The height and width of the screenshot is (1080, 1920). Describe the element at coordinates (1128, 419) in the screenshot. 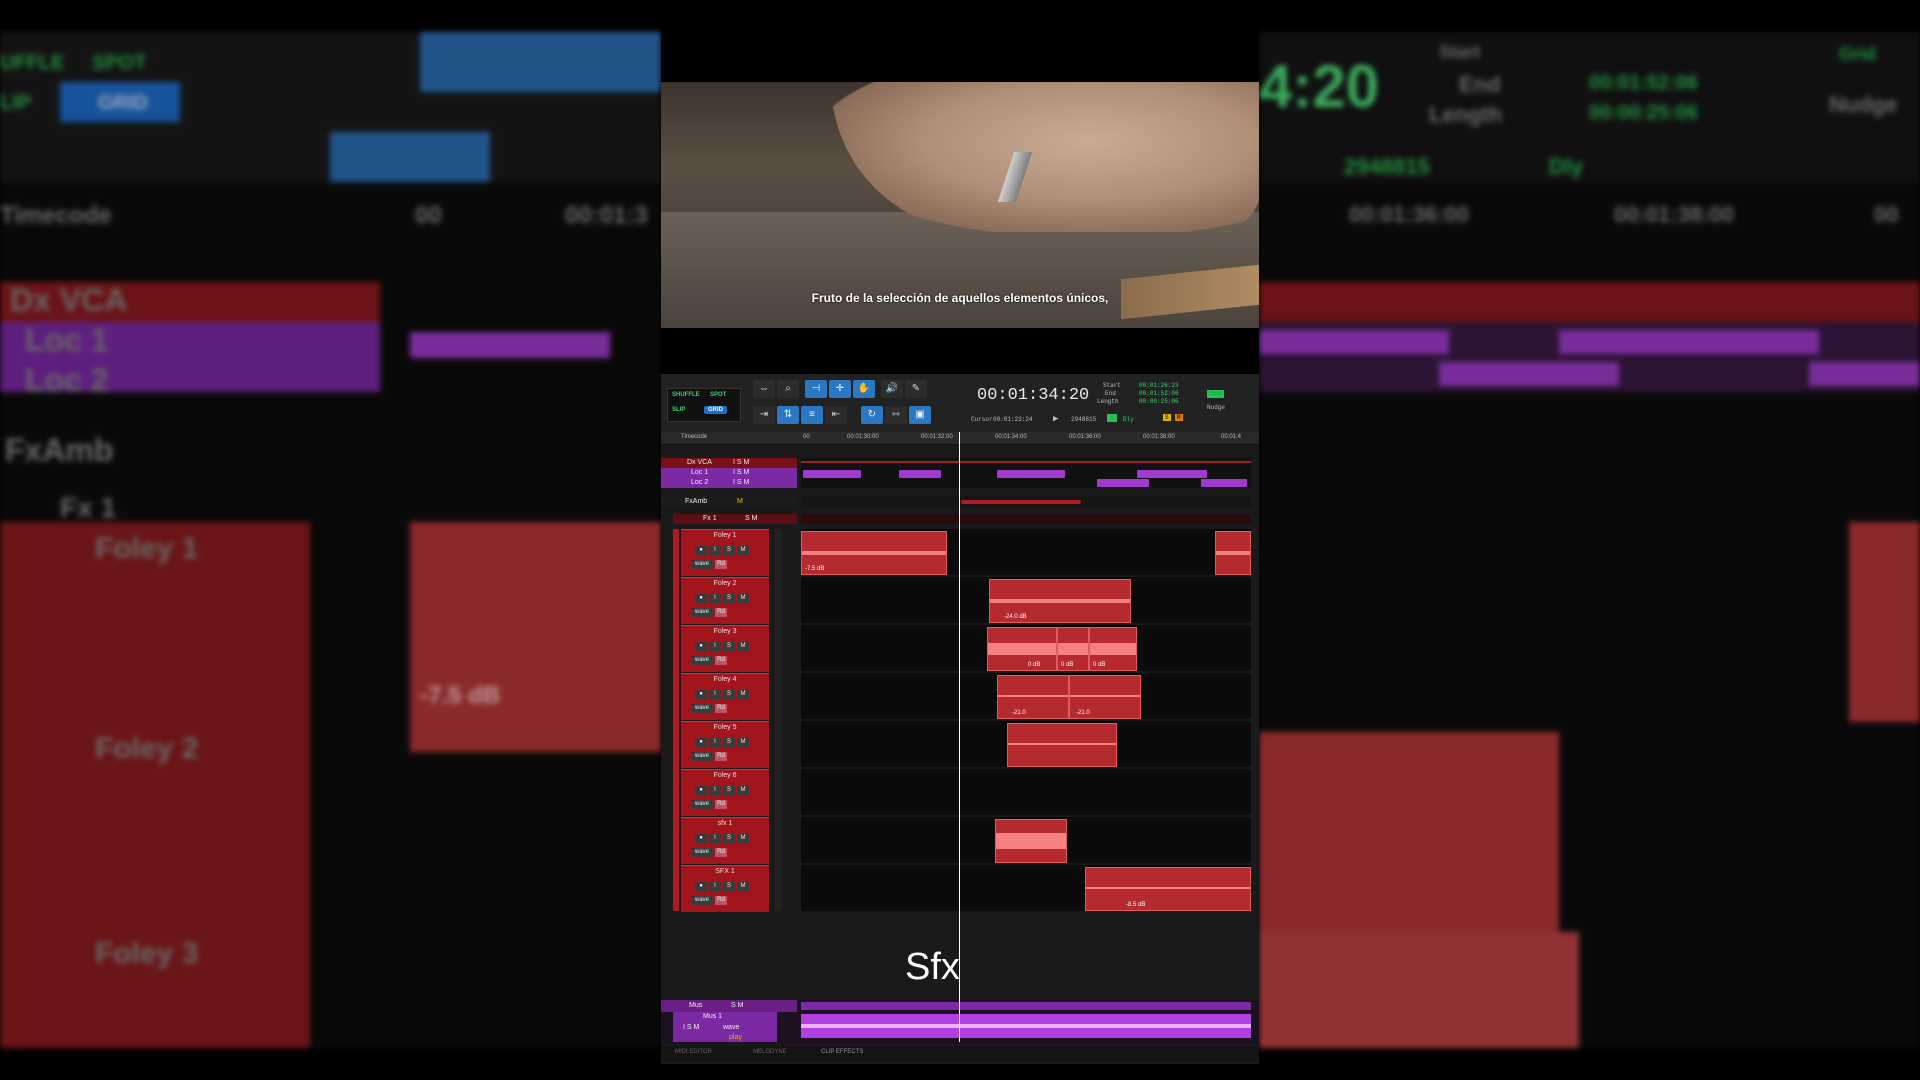

I see `dly-label: Dly` at that location.